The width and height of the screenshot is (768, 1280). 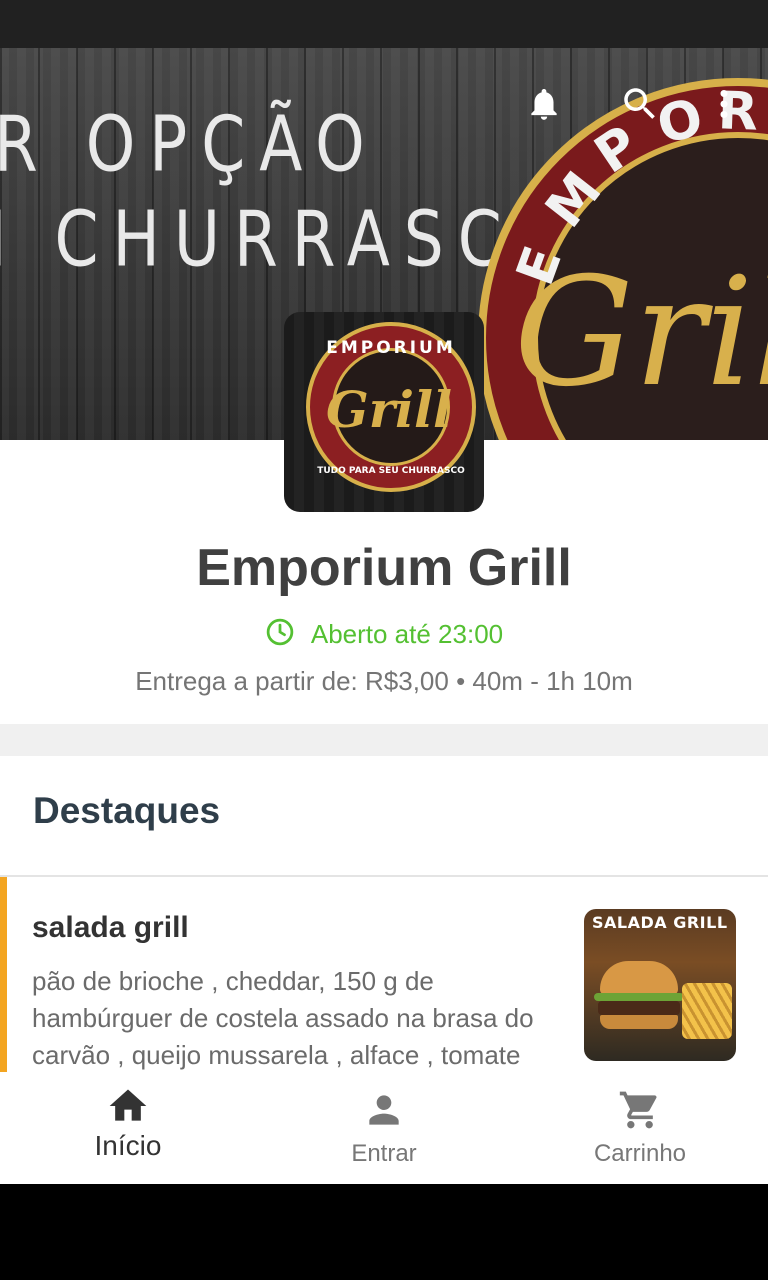 I want to click on logo-brand-text: EMPORIUM, so click(x=391, y=348).